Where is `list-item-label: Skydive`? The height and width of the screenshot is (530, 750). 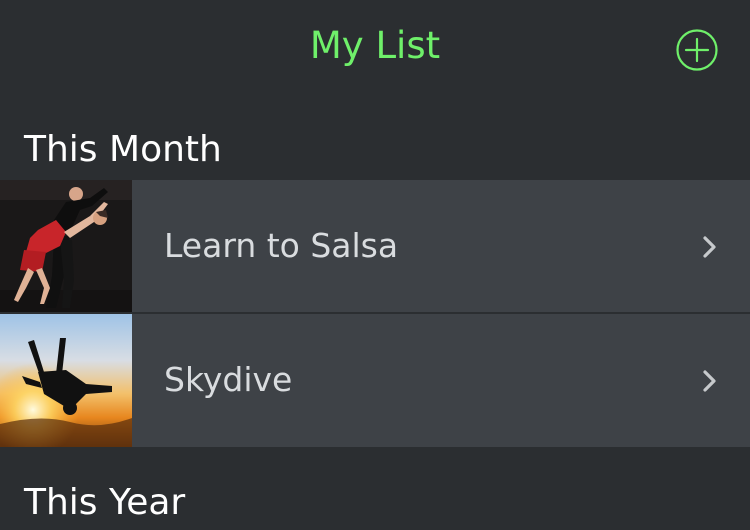
list-item-label: Skydive is located at coordinates (228, 379).